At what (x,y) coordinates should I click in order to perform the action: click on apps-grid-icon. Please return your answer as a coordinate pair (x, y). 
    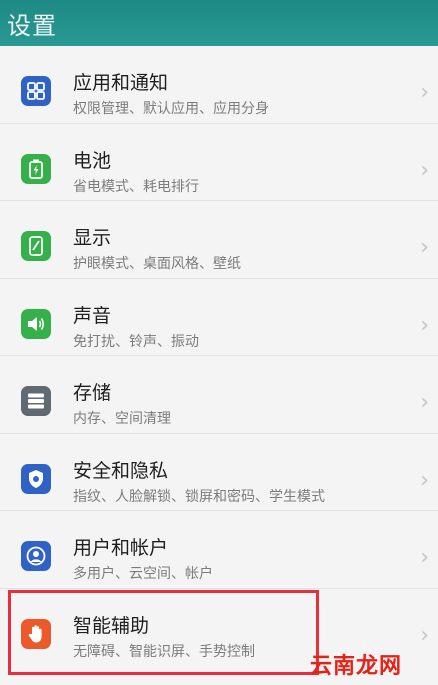
    Looking at the image, I should click on (36, 91).